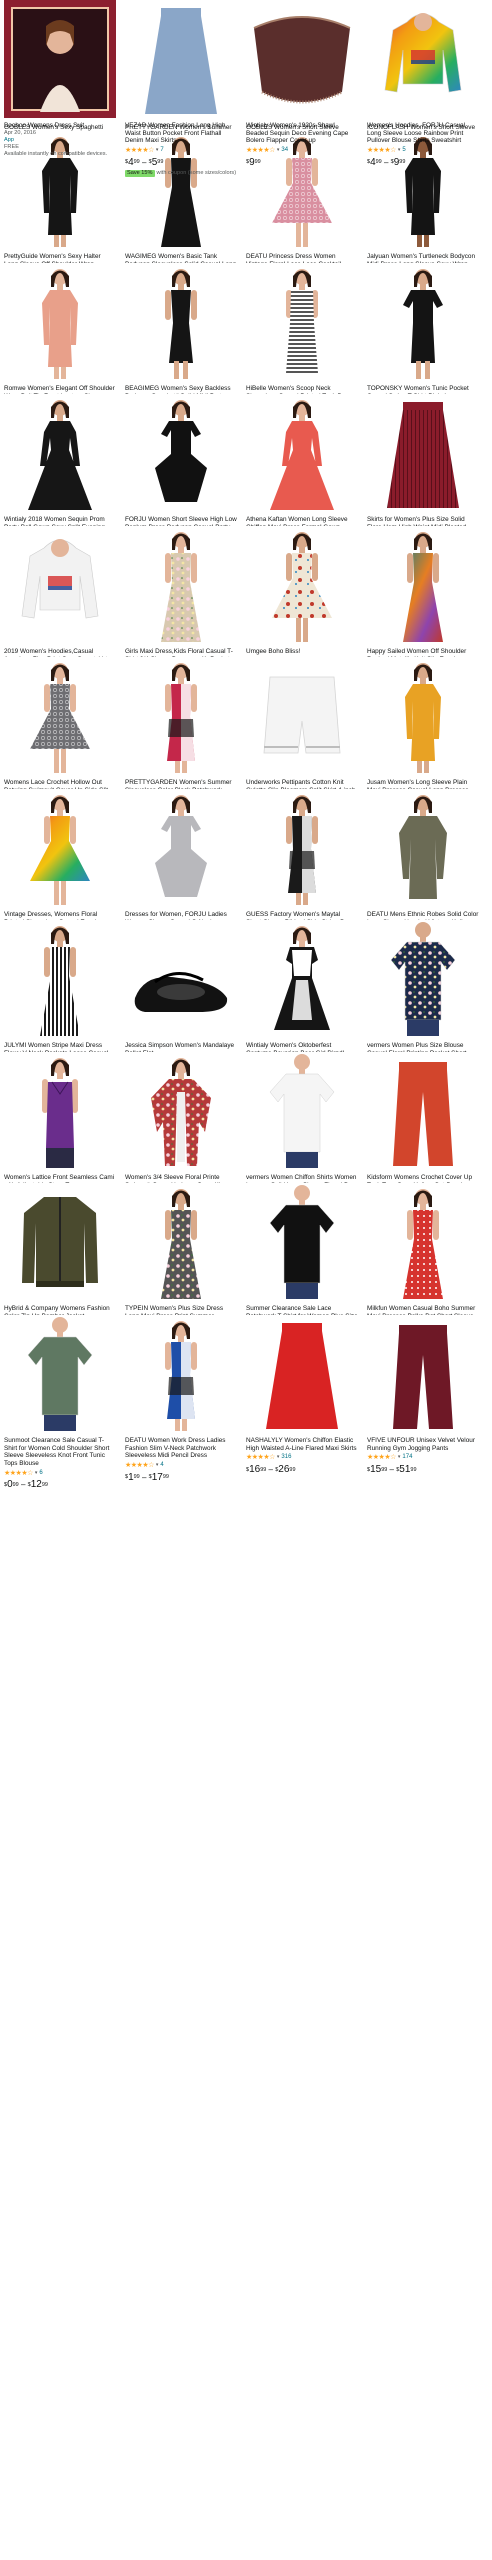 Image resolution: width=492 pixels, height=2560 pixels. Describe the element at coordinates (60, 126) in the screenshot. I see `product-title-link: Boohoo Womens Dress Suit` at that location.